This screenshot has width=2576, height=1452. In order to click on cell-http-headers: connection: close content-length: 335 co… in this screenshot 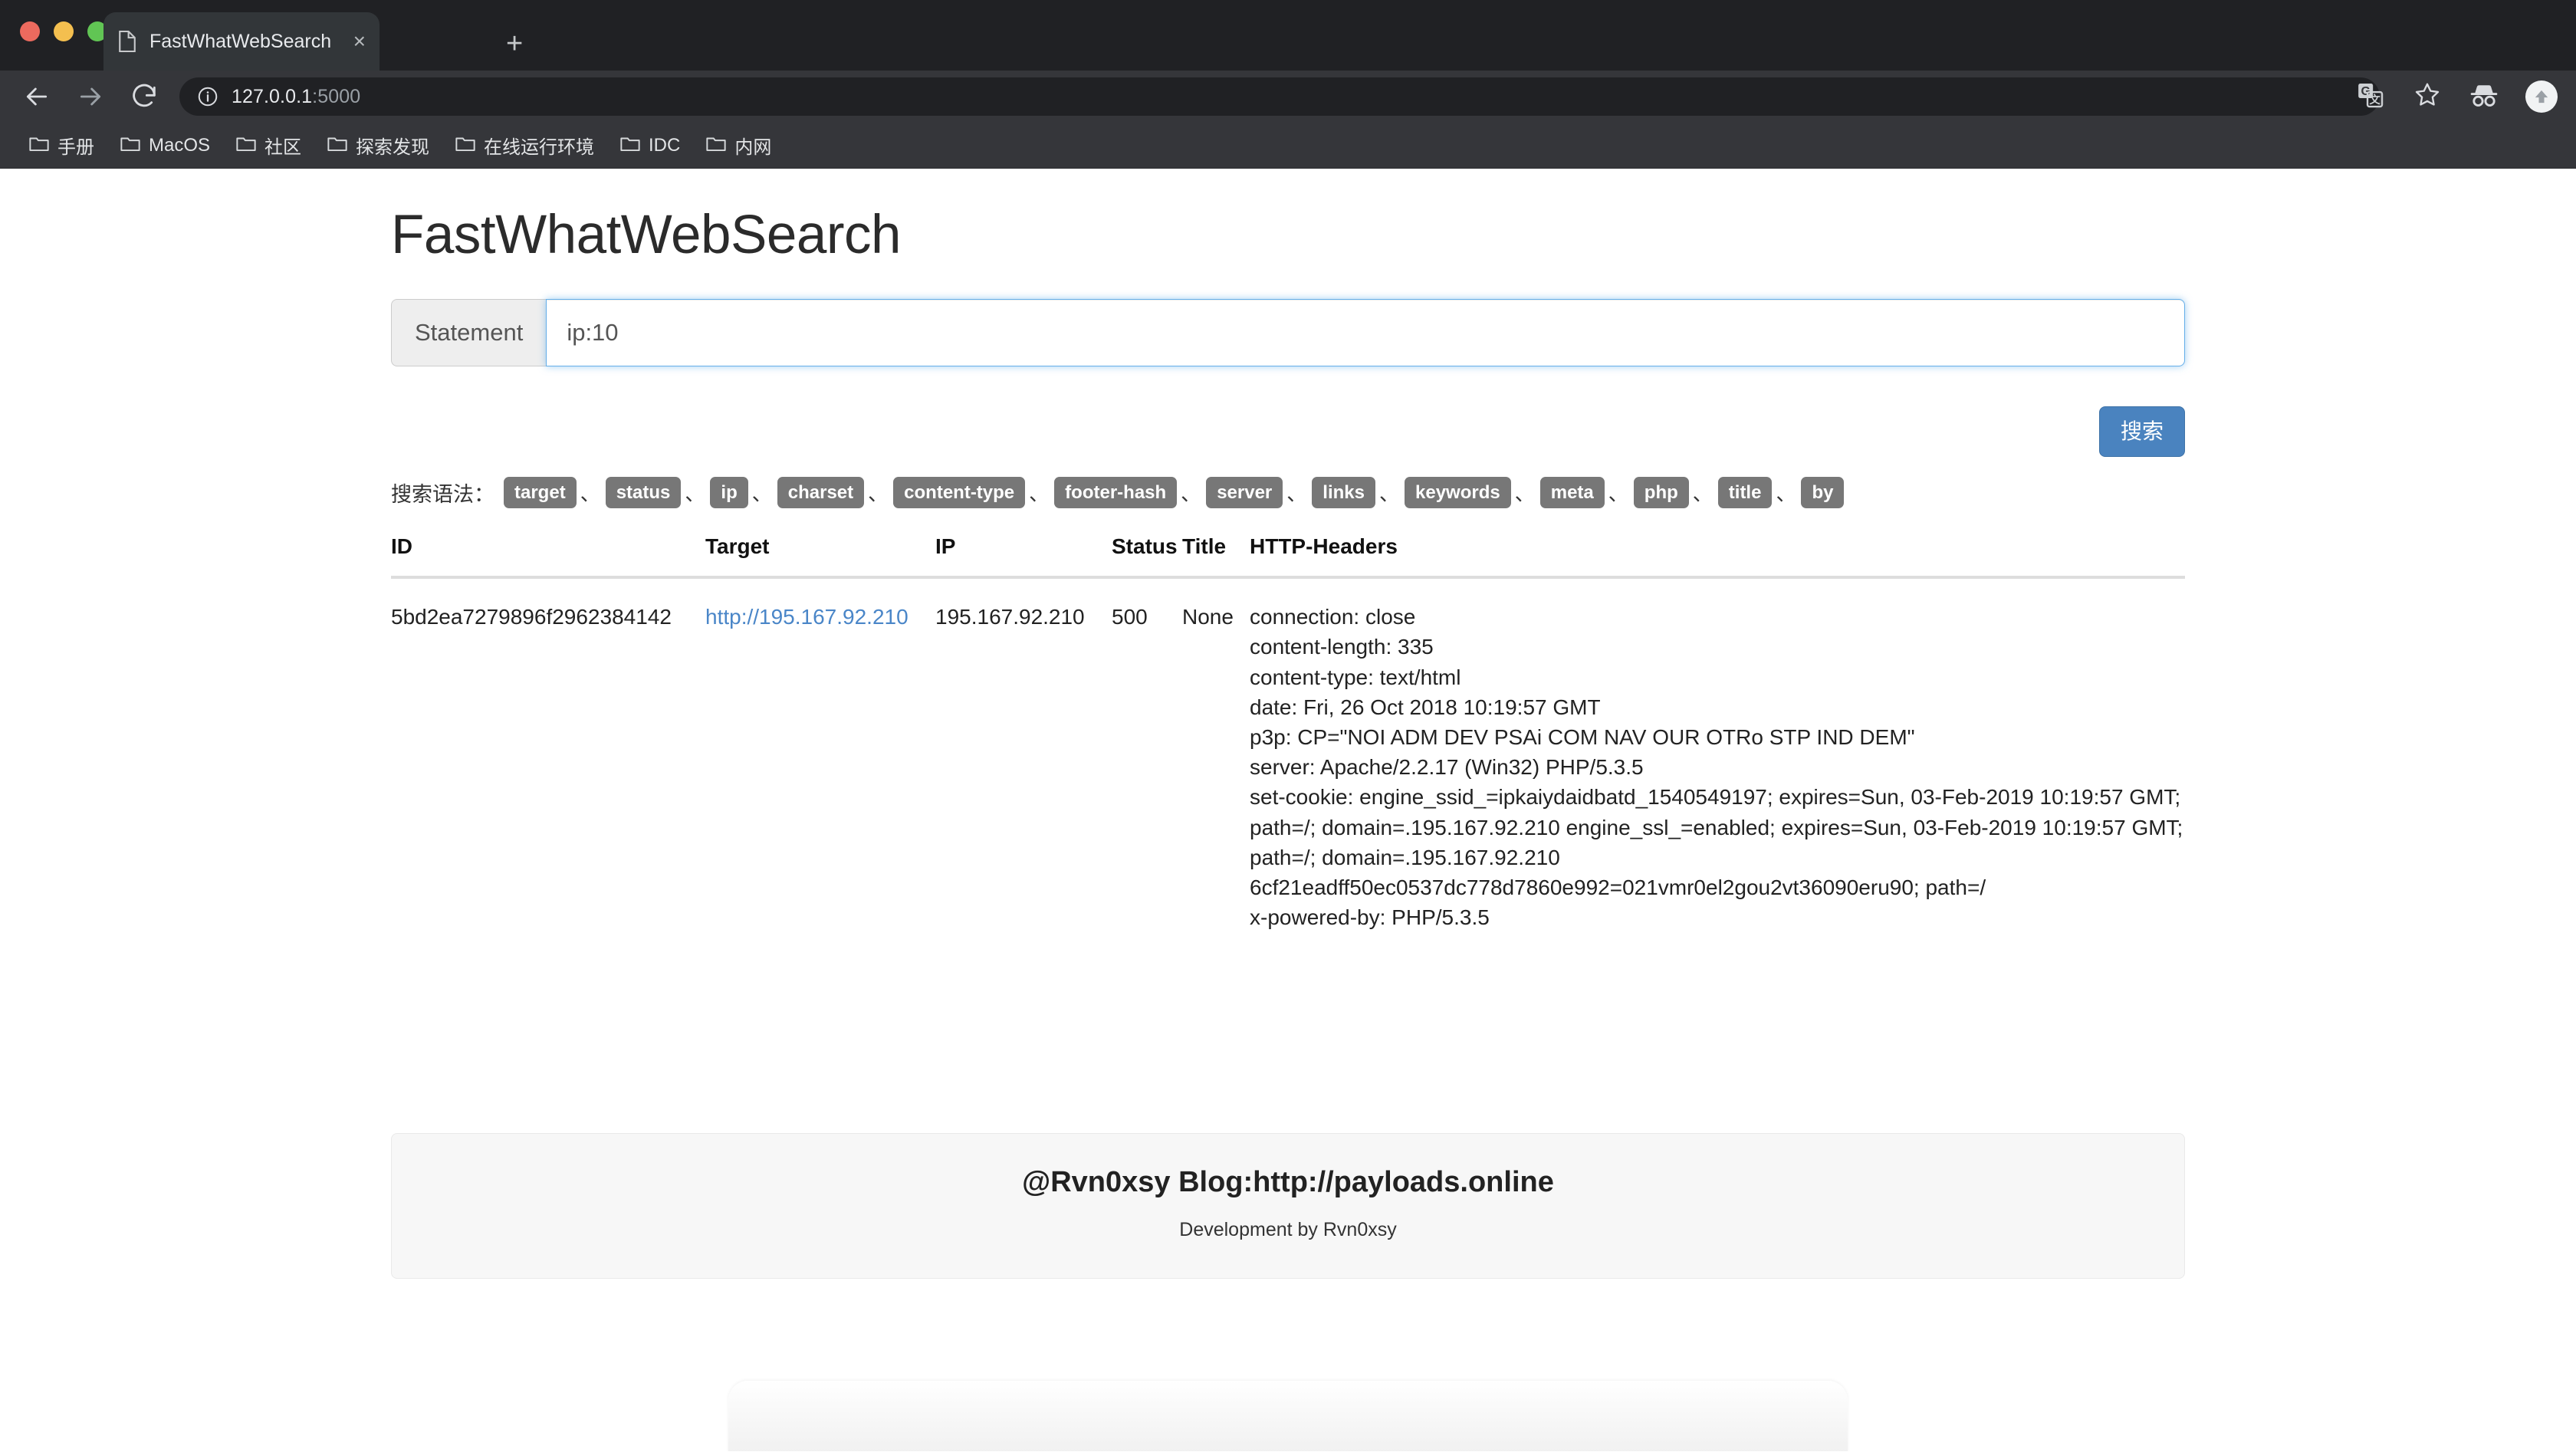, I will do `click(1717, 767)`.